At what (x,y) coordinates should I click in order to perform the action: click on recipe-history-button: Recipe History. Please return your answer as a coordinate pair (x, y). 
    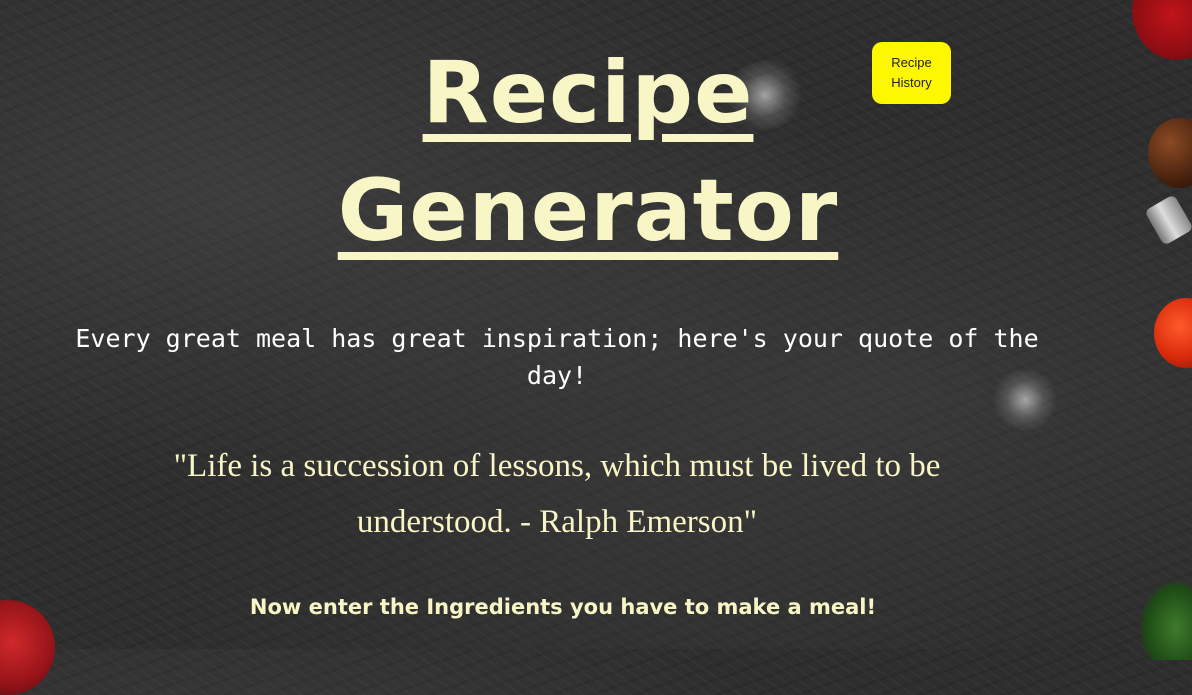
    Looking at the image, I should click on (911, 73).